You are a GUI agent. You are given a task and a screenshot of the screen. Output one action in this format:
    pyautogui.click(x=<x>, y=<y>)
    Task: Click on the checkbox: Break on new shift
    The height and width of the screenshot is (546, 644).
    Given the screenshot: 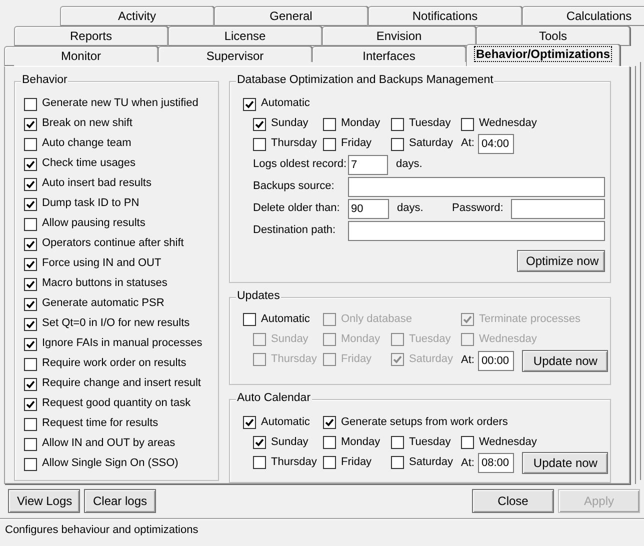 What is the action you would take?
    pyautogui.click(x=121, y=124)
    